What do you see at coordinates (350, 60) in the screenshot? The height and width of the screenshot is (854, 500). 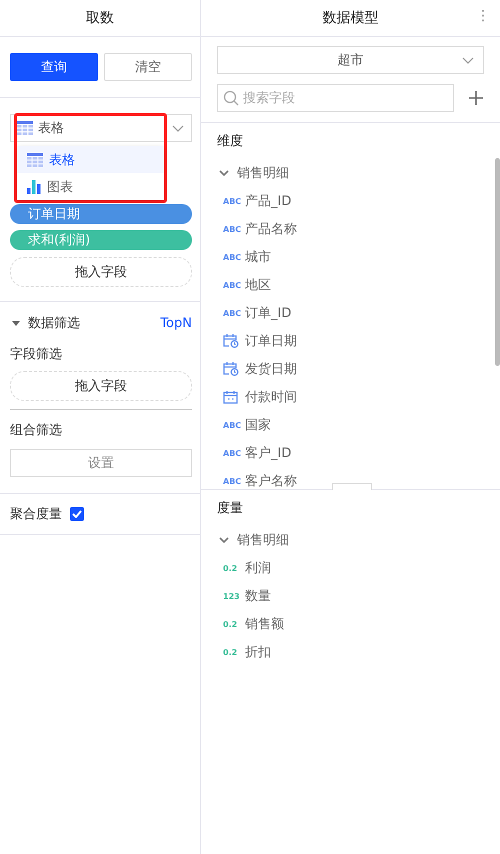 I see `model-select: 超市` at bounding box center [350, 60].